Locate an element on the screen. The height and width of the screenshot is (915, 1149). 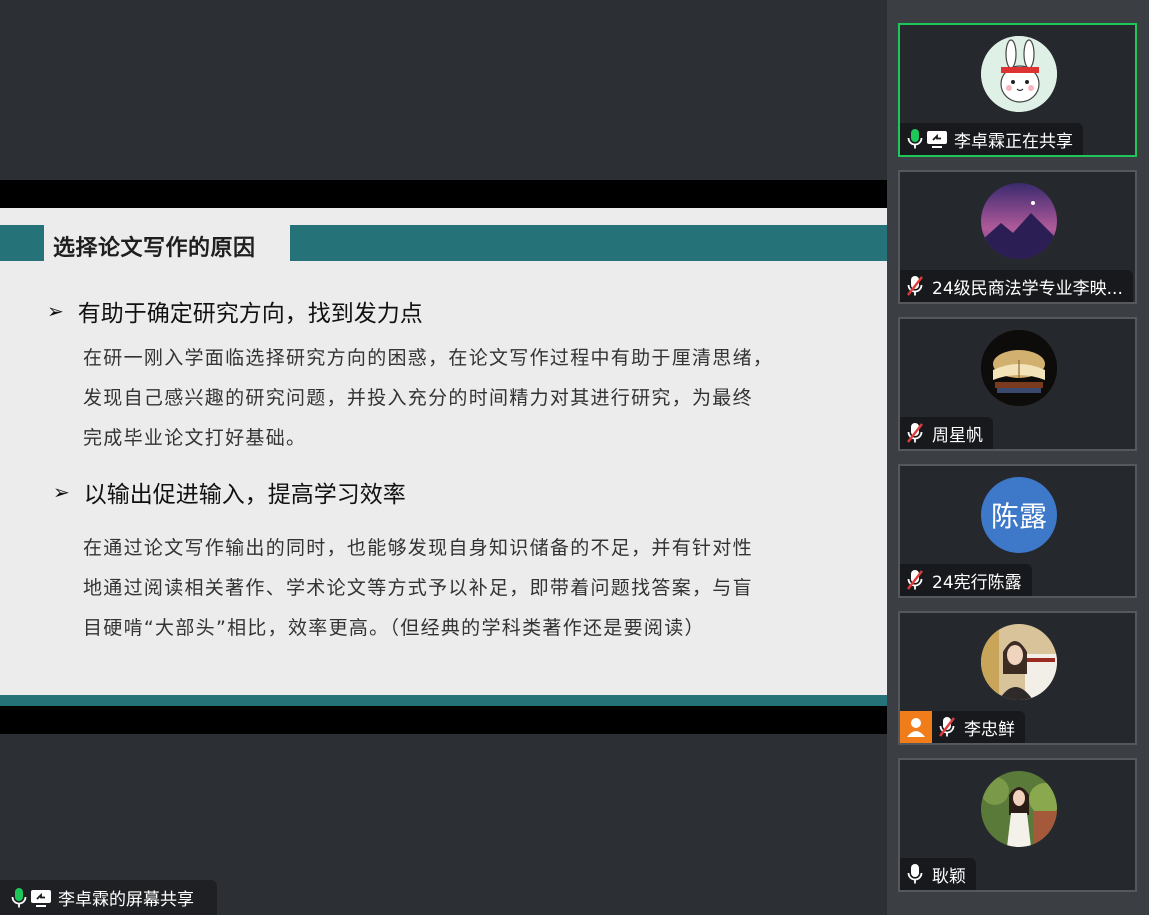
participant-name-tag: 李忠鲜 is located at coordinates (978, 727).